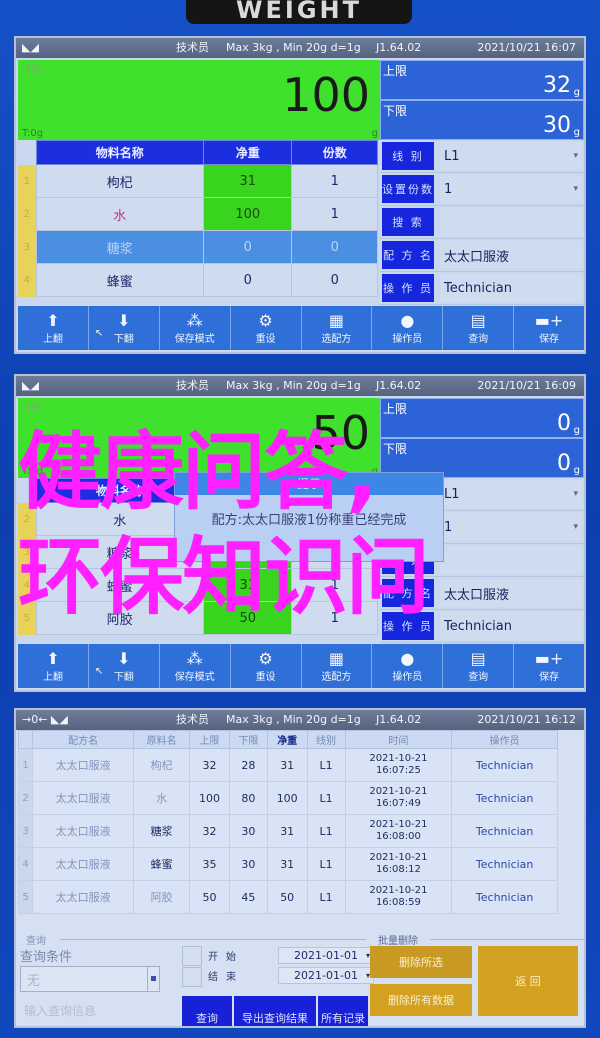  What do you see at coordinates (198, 214) in the screenshot?
I see `table-row: 2 水 100 1` at bounding box center [198, 214].